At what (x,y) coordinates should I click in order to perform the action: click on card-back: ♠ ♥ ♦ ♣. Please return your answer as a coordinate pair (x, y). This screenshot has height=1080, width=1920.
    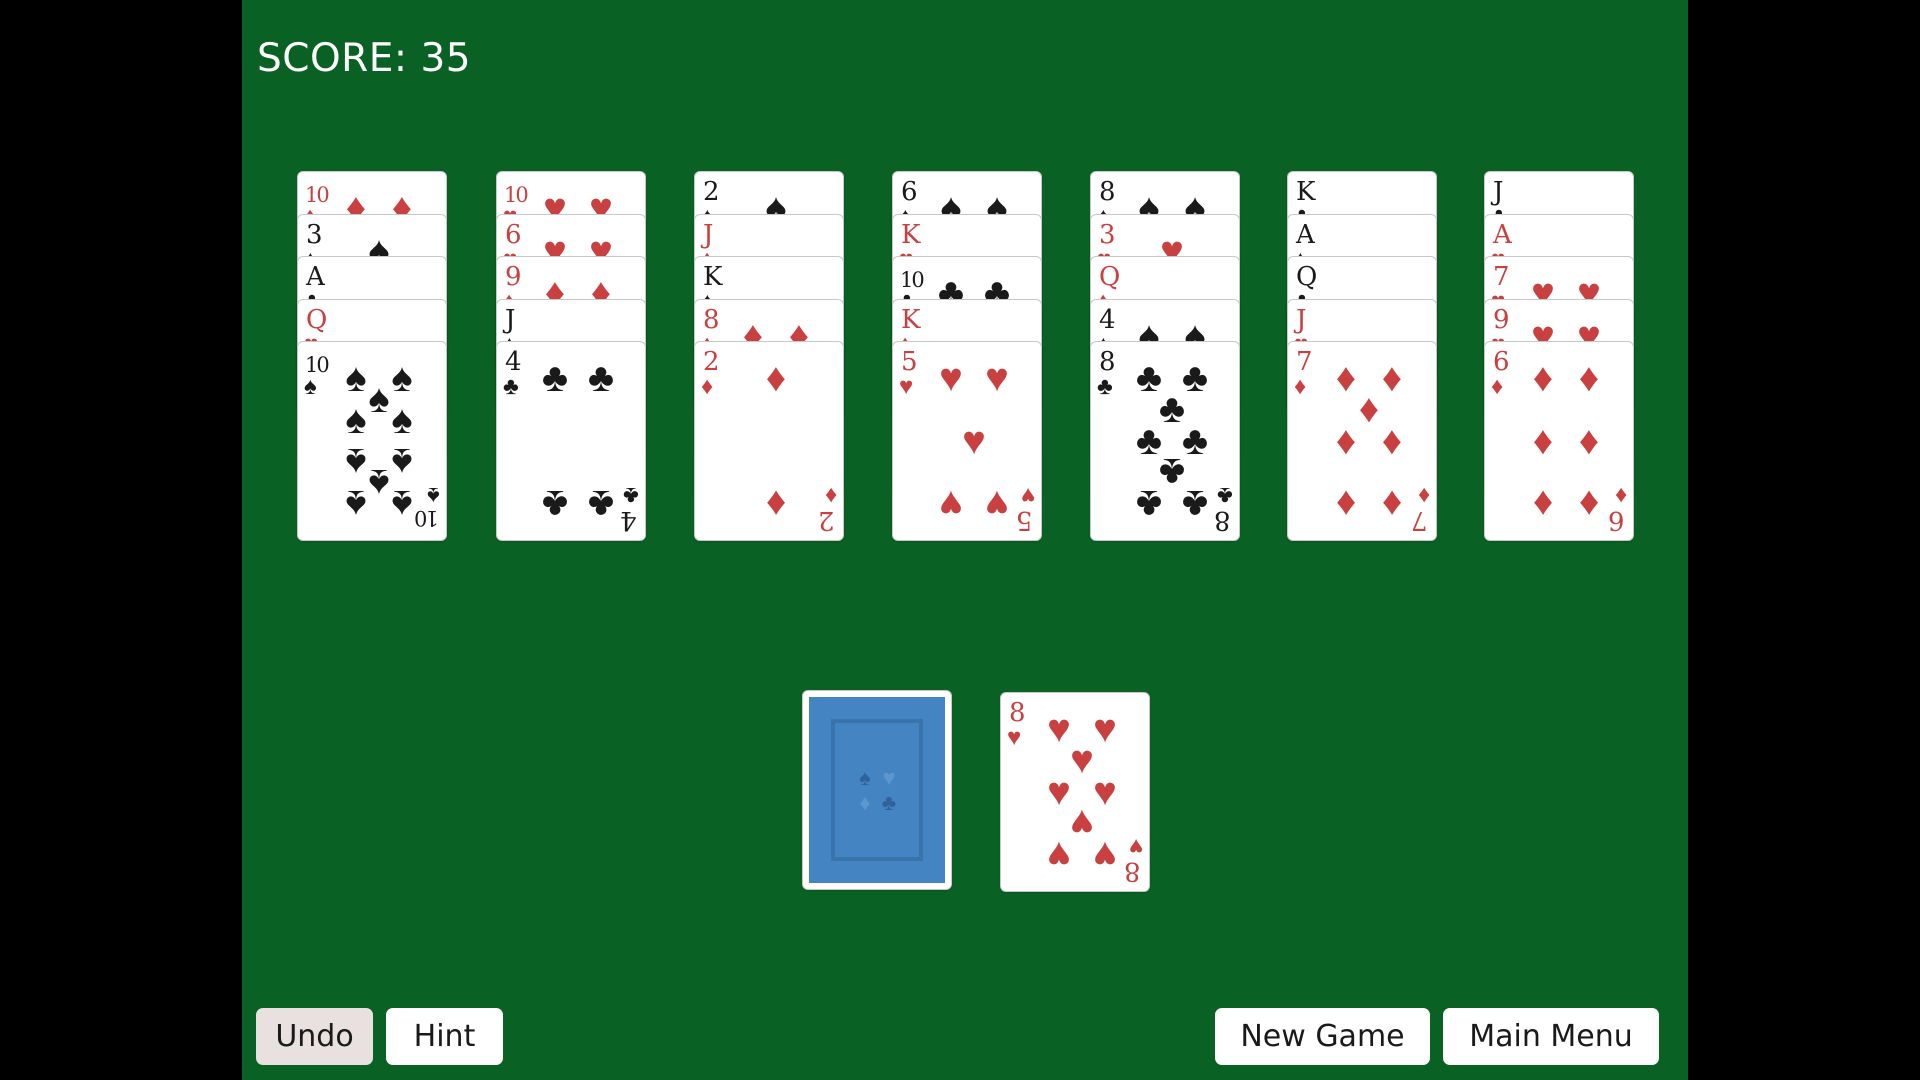
    Looking at the image, I should click on (877, 790).